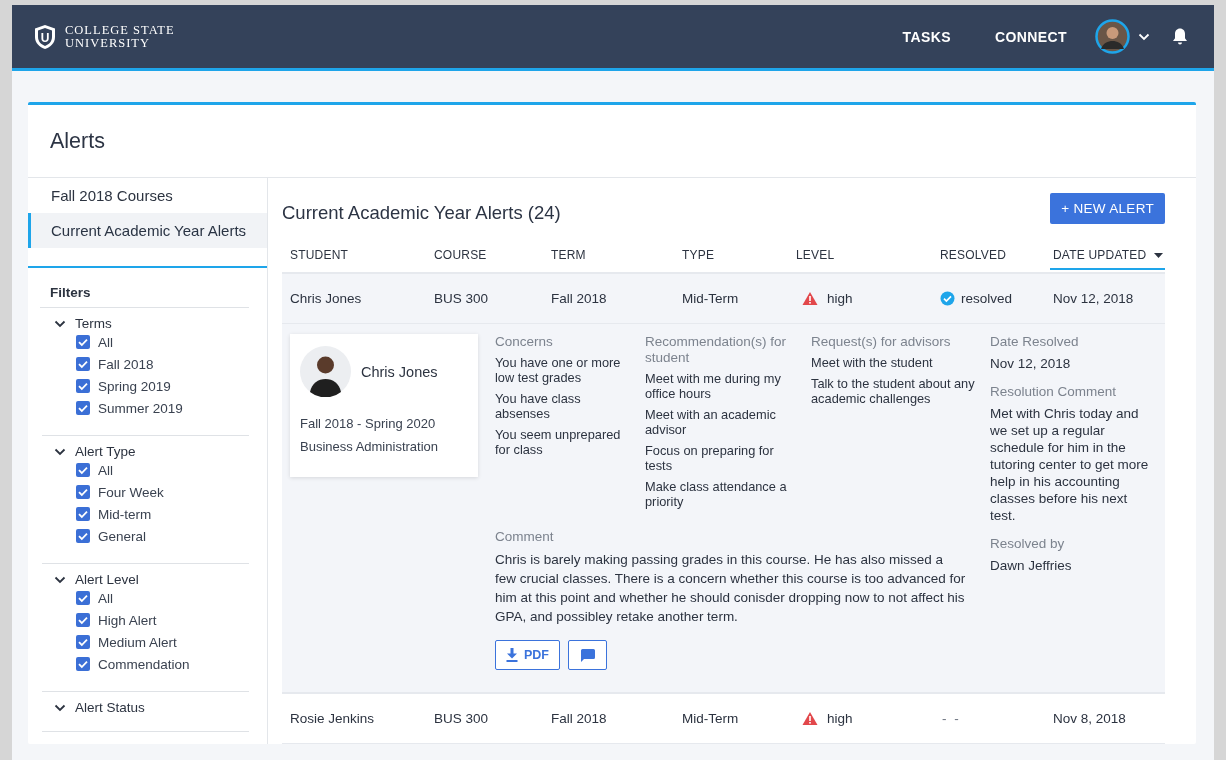 The height and width of the screenshot is (760, 1226). What do you see at coordinates (1180, 36) in the screenshot?
I see `notification-bell-icon` at bounding box center [1180, 36].